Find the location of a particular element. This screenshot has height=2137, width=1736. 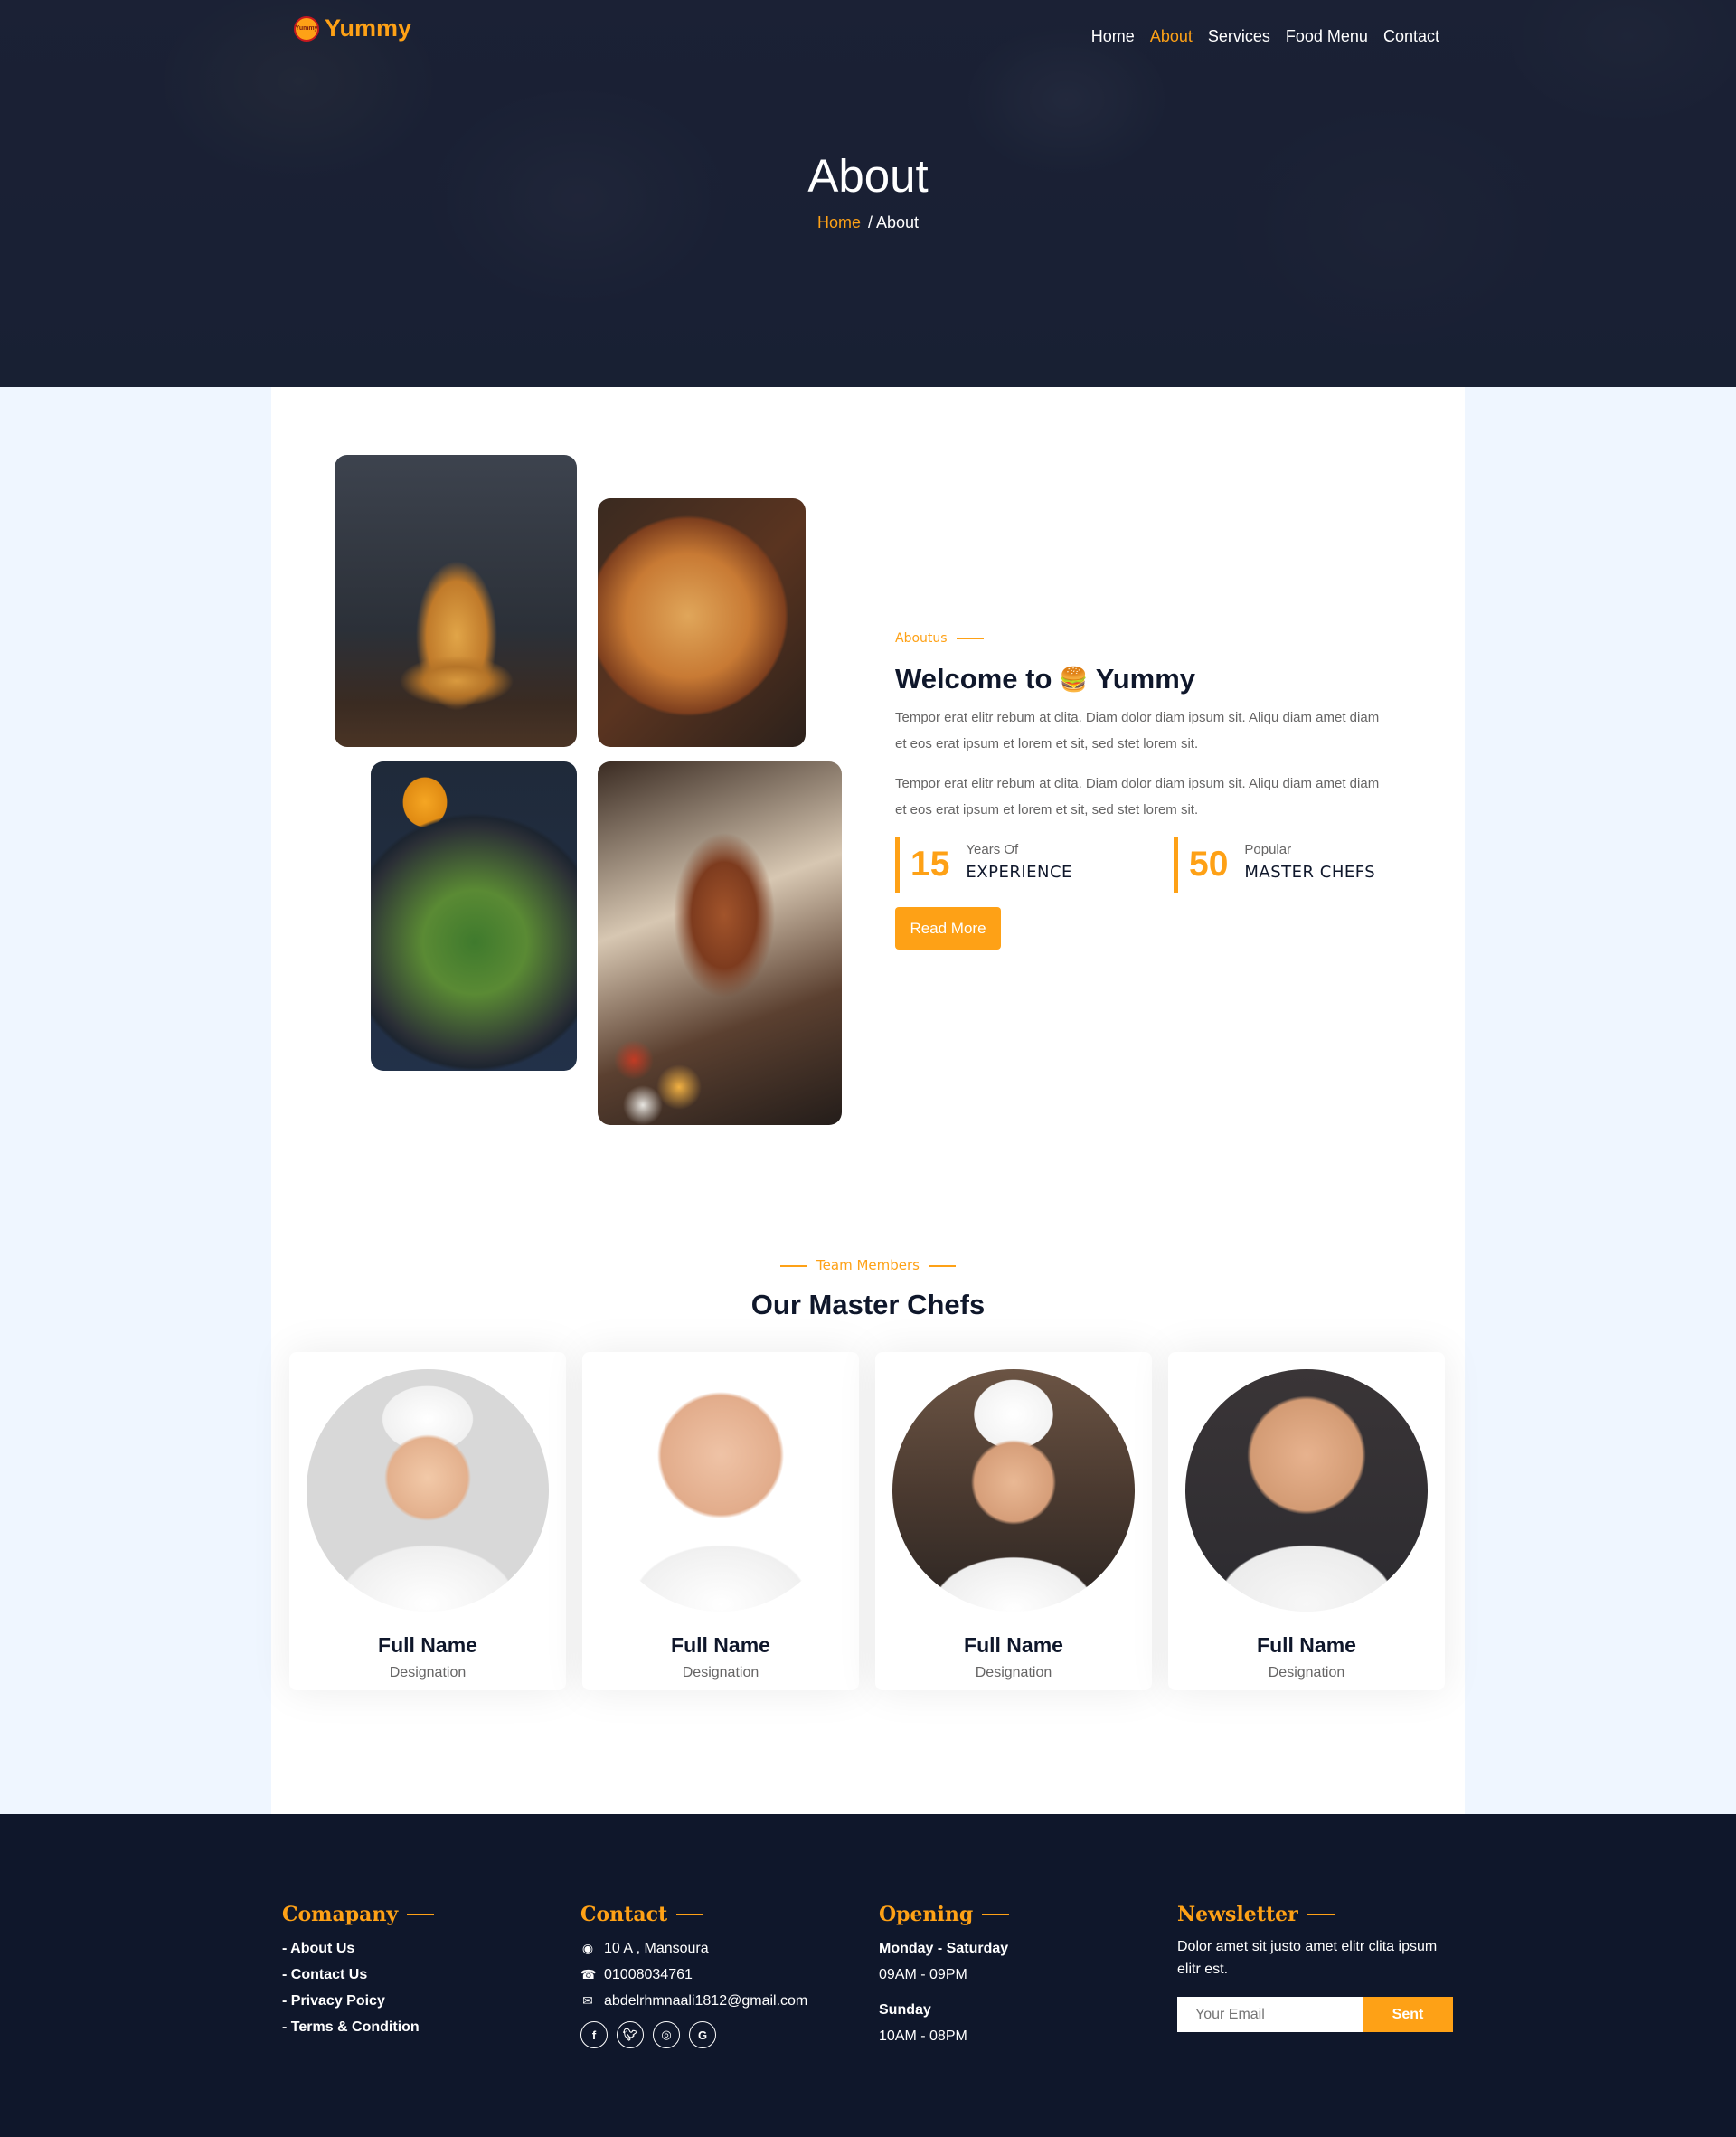

stat-number: 15 is located at coordinates (930, 864).